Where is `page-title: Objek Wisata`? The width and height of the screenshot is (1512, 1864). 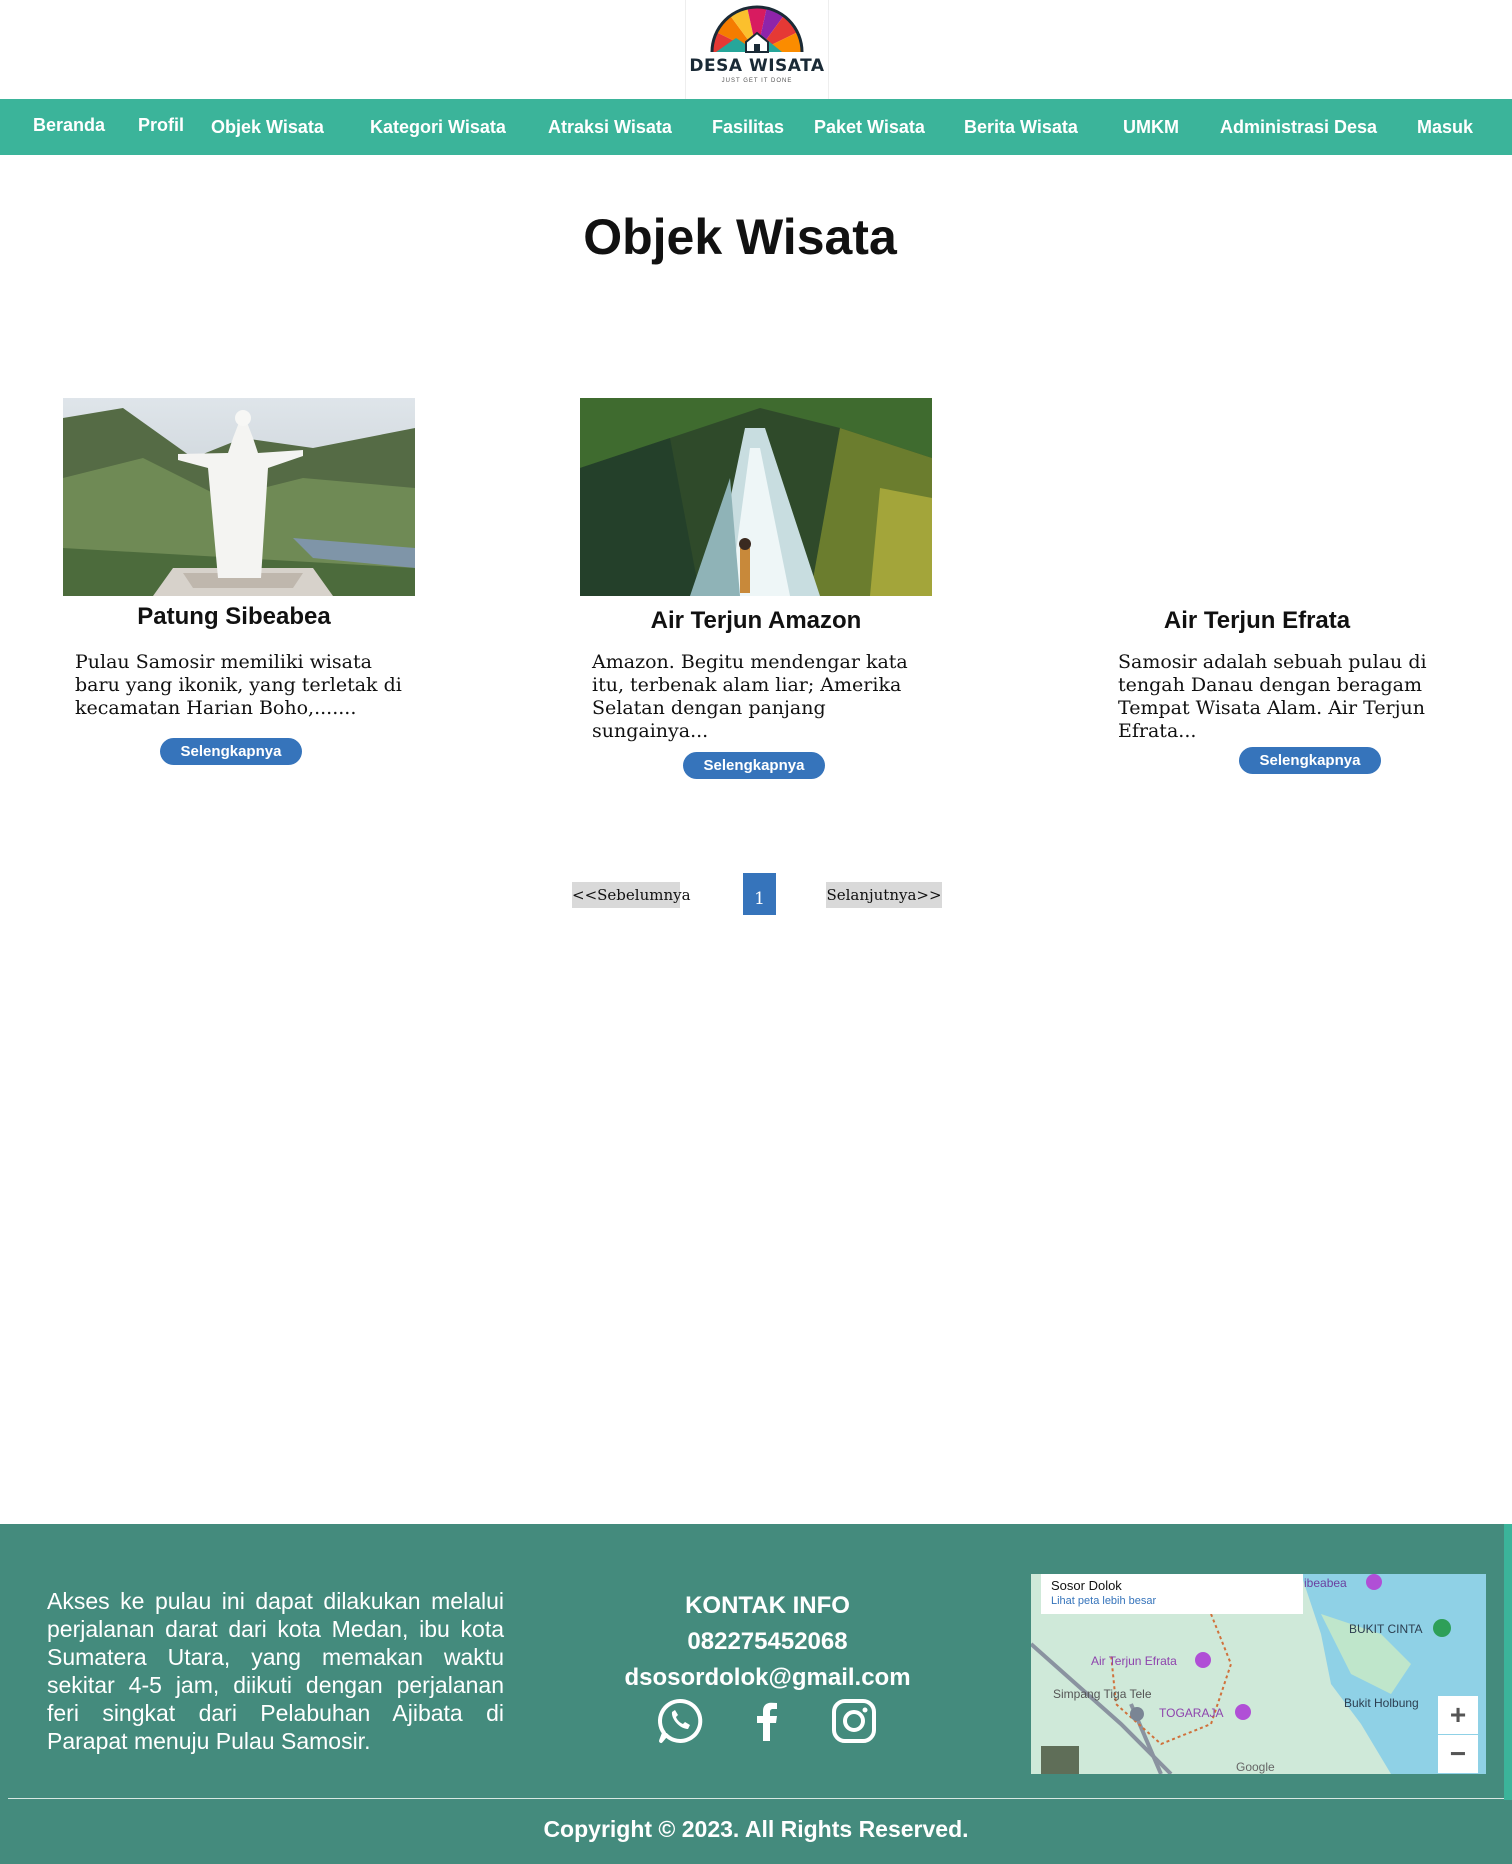
page-title: Objek Wisata is located at coordinates (740, 237).